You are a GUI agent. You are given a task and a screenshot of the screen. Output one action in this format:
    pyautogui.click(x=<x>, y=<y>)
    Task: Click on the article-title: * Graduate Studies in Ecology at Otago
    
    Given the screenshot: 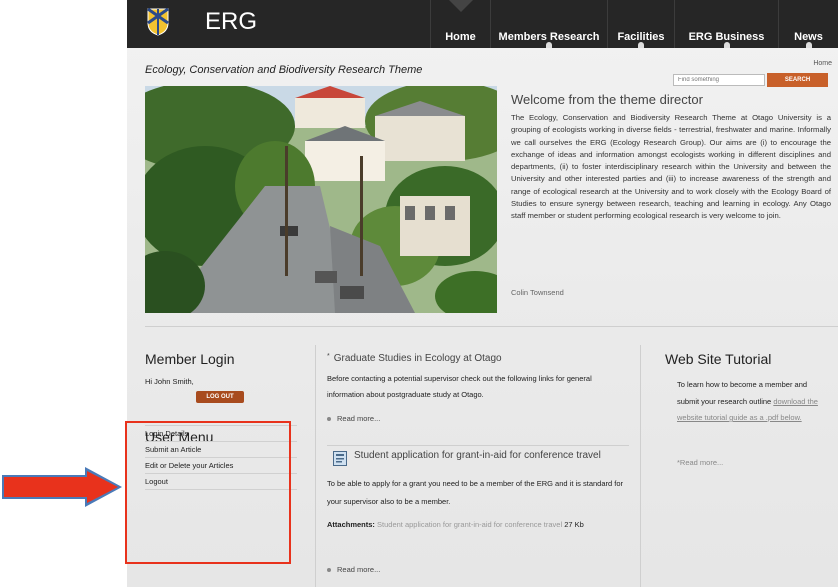 What is the action you would take?
    pyautogui.click(x=414, y=358)
    